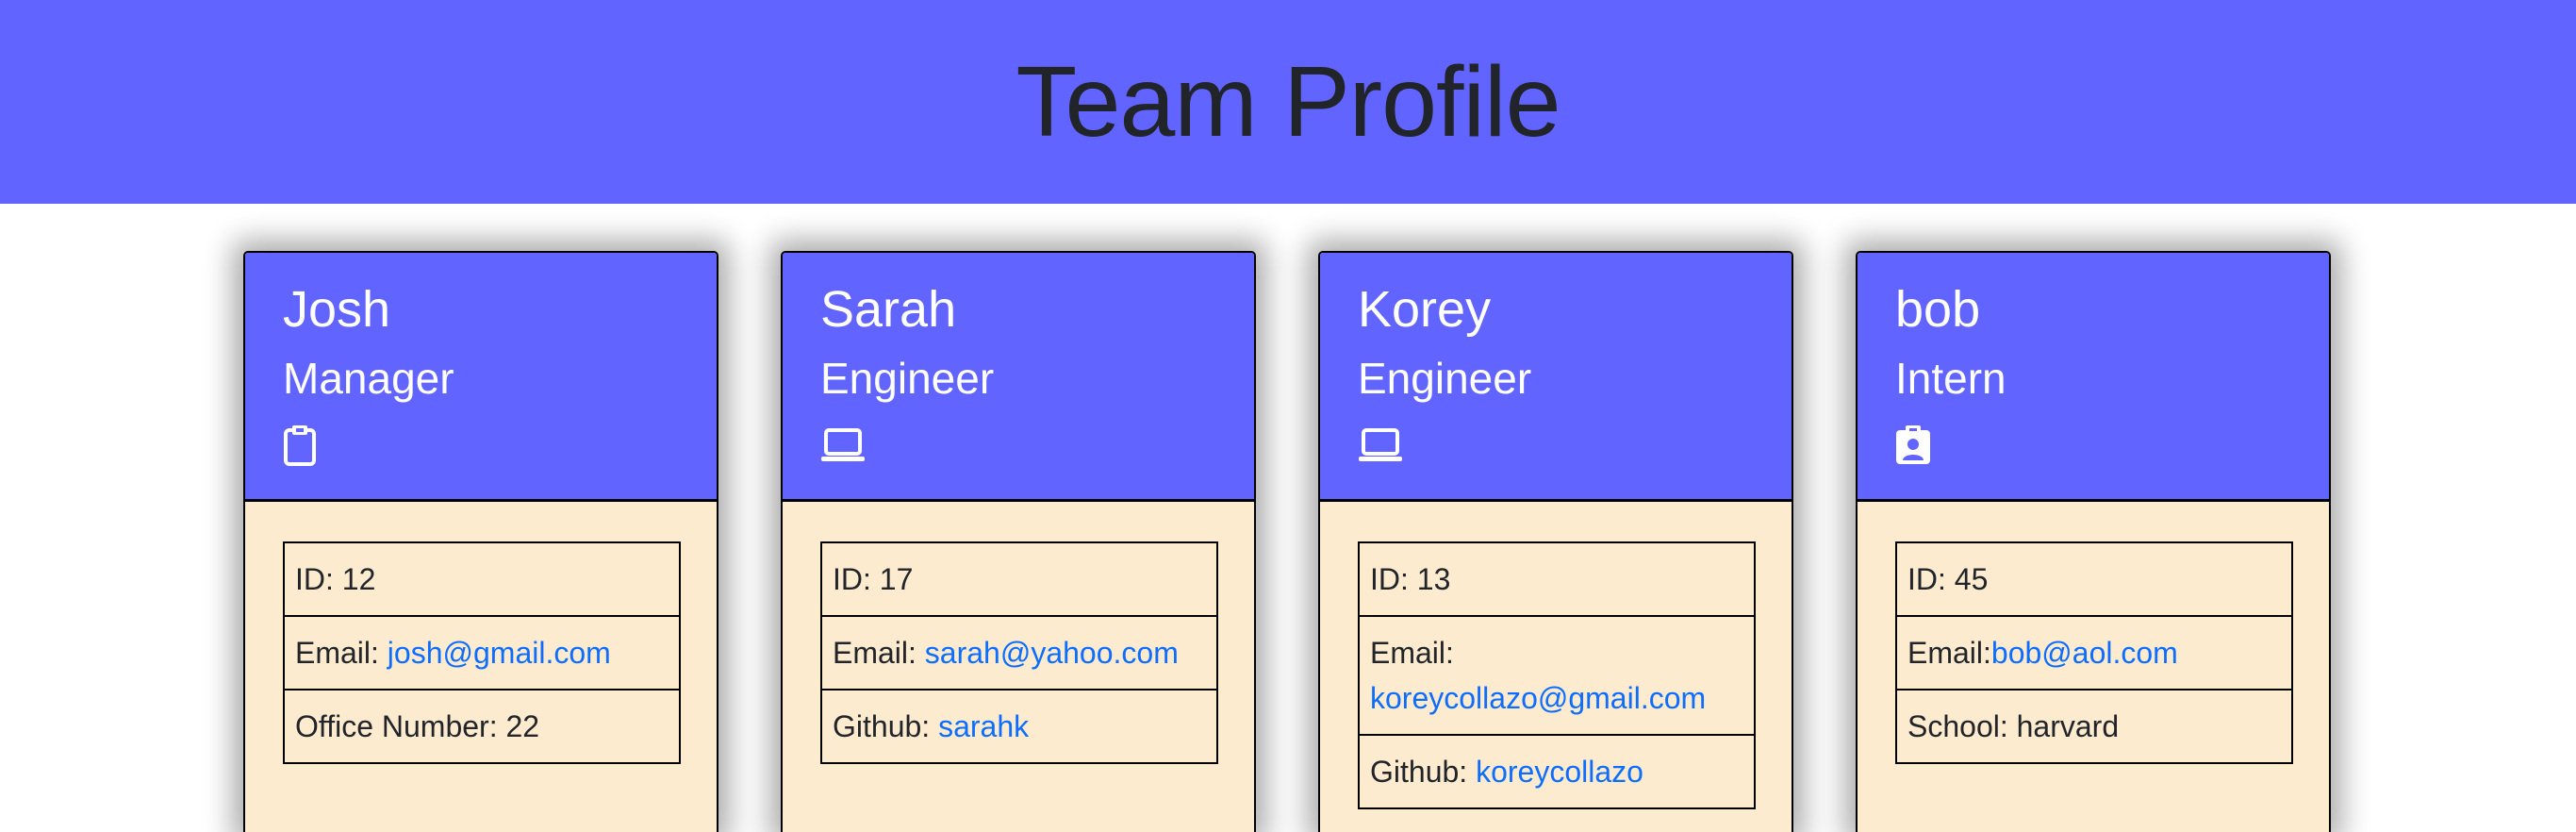 This screenshot has height=832, width=2576. What do you see at coordinates (1950, 378) in the screenshot?
I see `employee-role: Intern` at bounding box center [1950, 378].